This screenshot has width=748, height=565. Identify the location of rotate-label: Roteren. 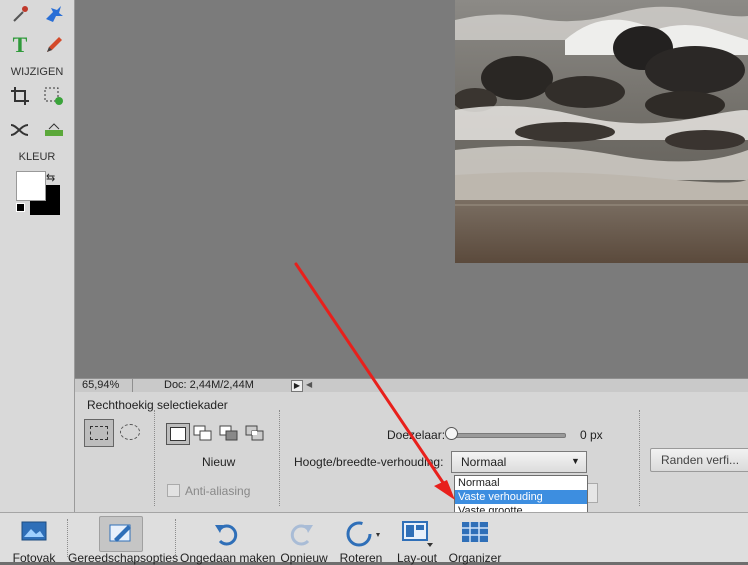
(361, 558).